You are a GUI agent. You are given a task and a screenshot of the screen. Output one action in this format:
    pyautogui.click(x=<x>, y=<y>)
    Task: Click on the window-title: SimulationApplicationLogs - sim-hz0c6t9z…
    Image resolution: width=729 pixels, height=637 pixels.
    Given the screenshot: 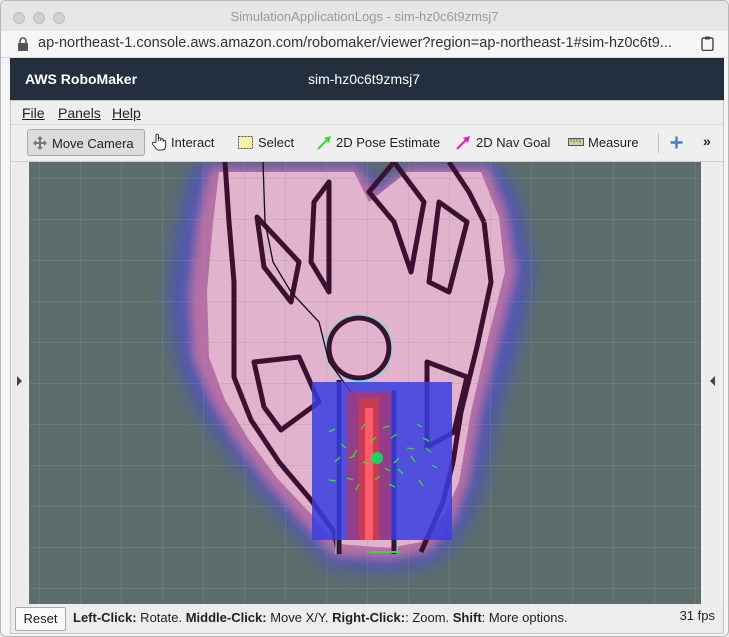 What is the action you would take?
    pyautogui.click(x=364, y=16)
    